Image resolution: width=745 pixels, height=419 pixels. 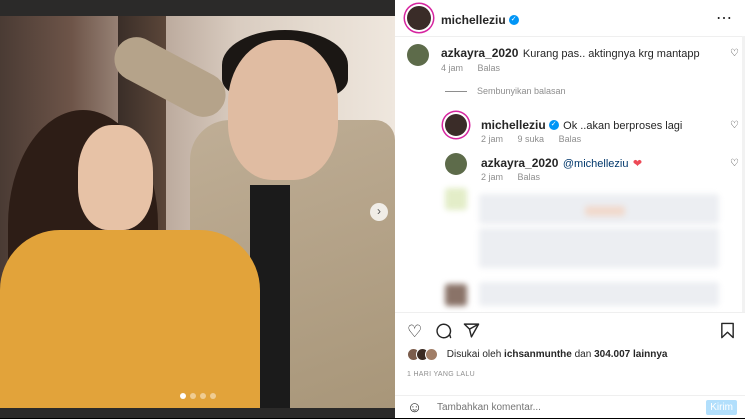 What do you see at coordinates (531, 139) in the screenshot?
I see `reply-likes: 9 suka` at bounding box center [531, 139].